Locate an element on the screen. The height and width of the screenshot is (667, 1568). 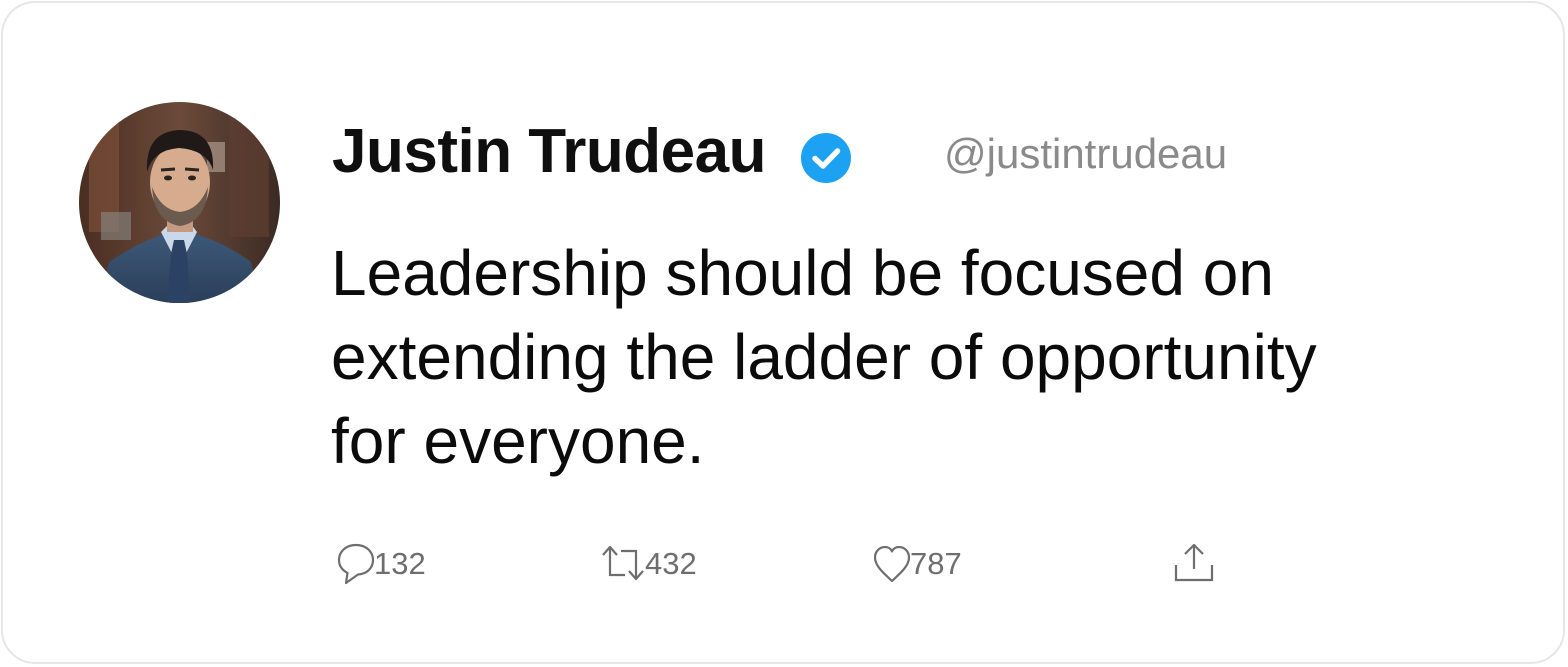
heart-icon is located at coordinates (892, 564).